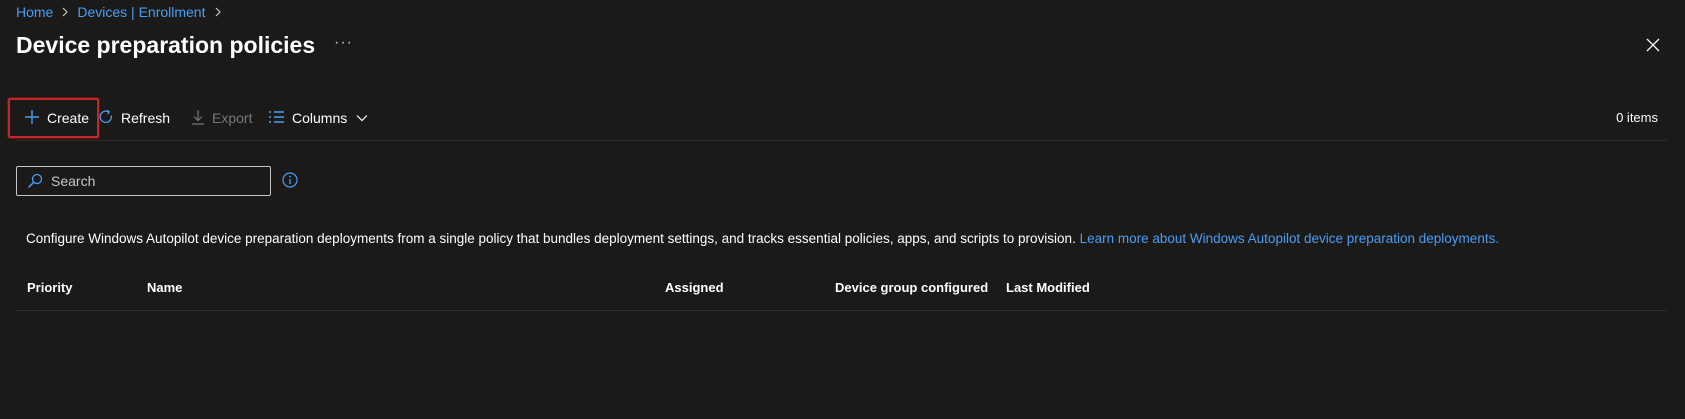  I want to click on columns-label: Columns, so click(320, 118).